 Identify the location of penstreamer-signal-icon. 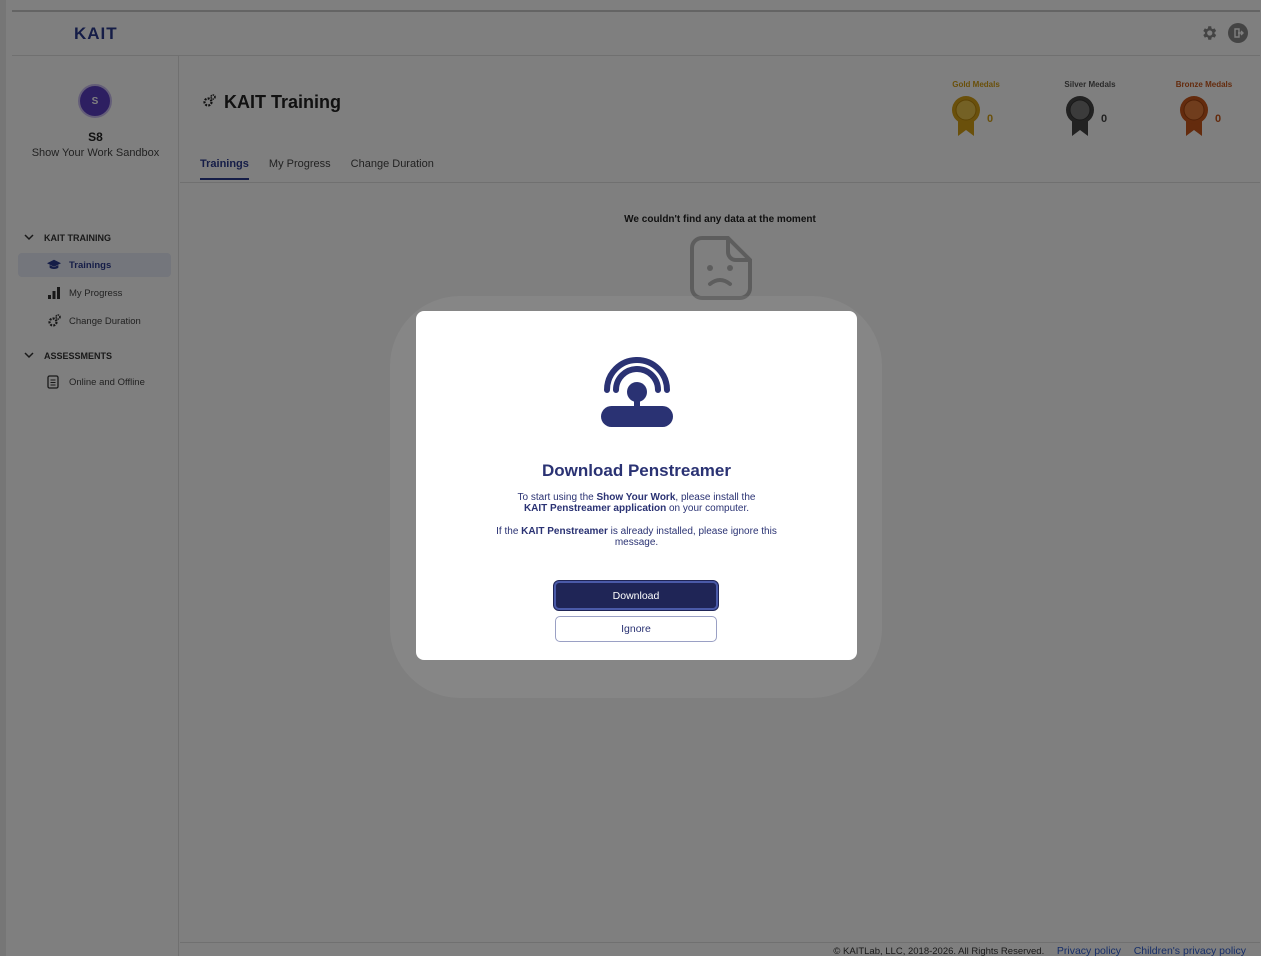
(637, 389).